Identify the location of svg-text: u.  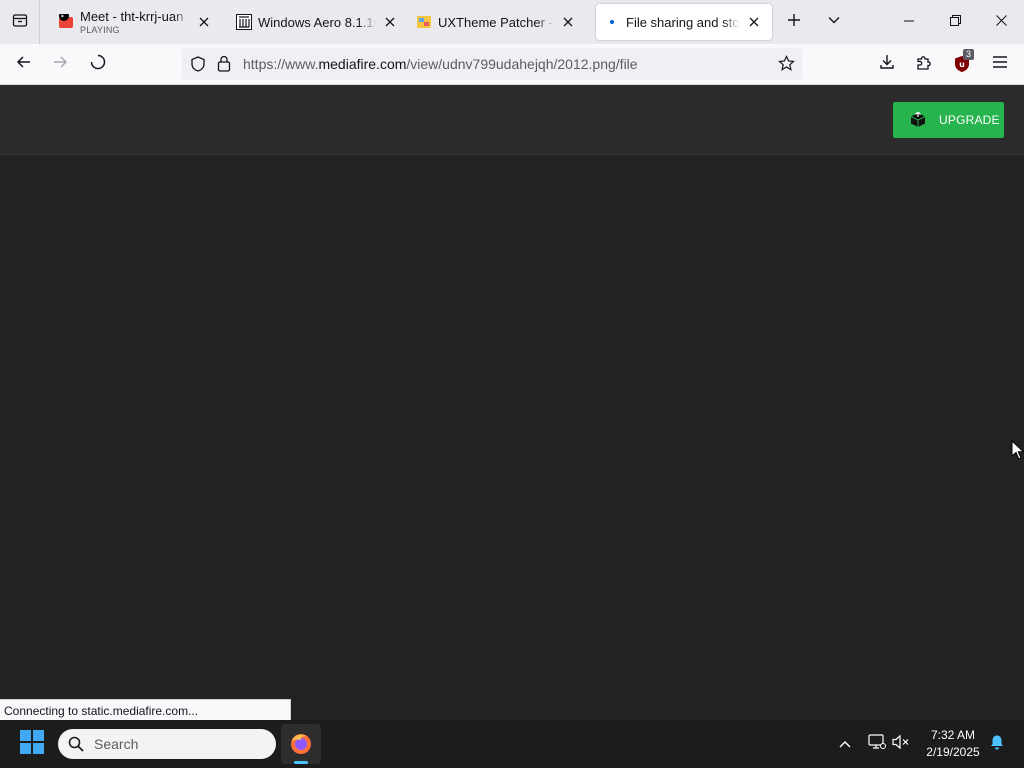
(962, 64).